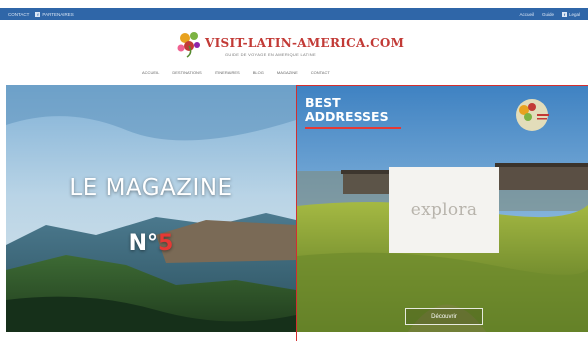  I want to click on nav-item-home: ACCUEIL, so click(150, 72).